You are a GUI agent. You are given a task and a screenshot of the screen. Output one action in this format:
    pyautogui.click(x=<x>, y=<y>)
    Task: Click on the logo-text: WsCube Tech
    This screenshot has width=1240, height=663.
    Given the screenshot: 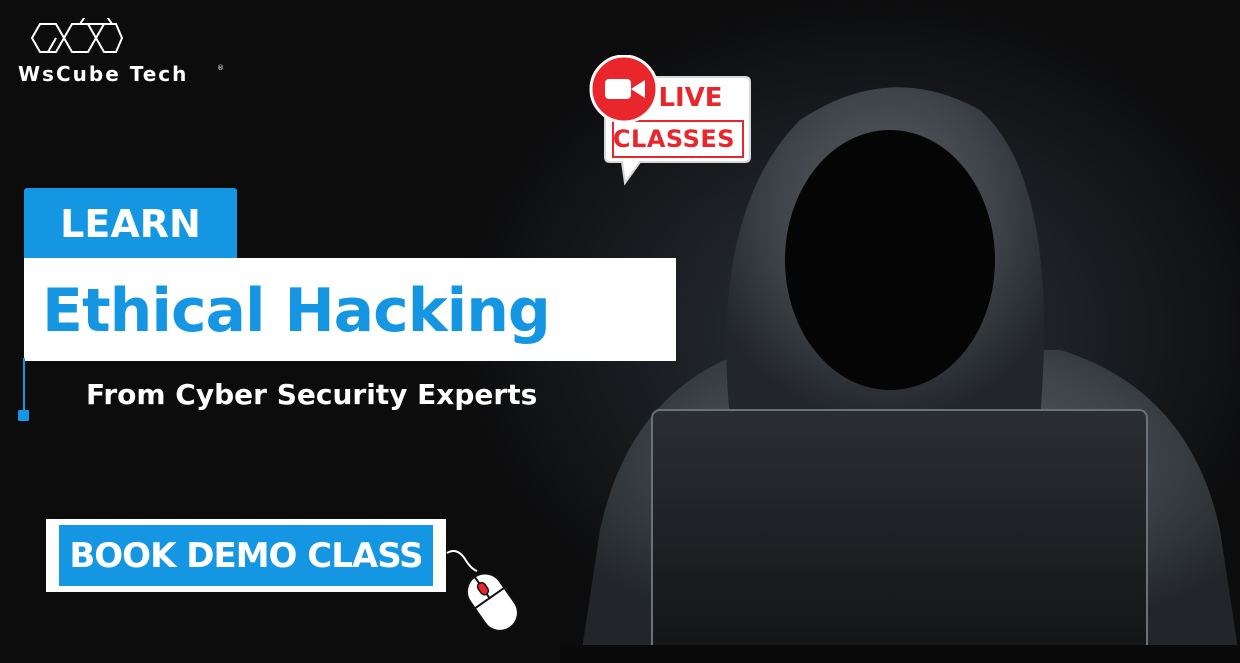 What is the action you would take?
    pyautogui.click(x=103, y=74)
    